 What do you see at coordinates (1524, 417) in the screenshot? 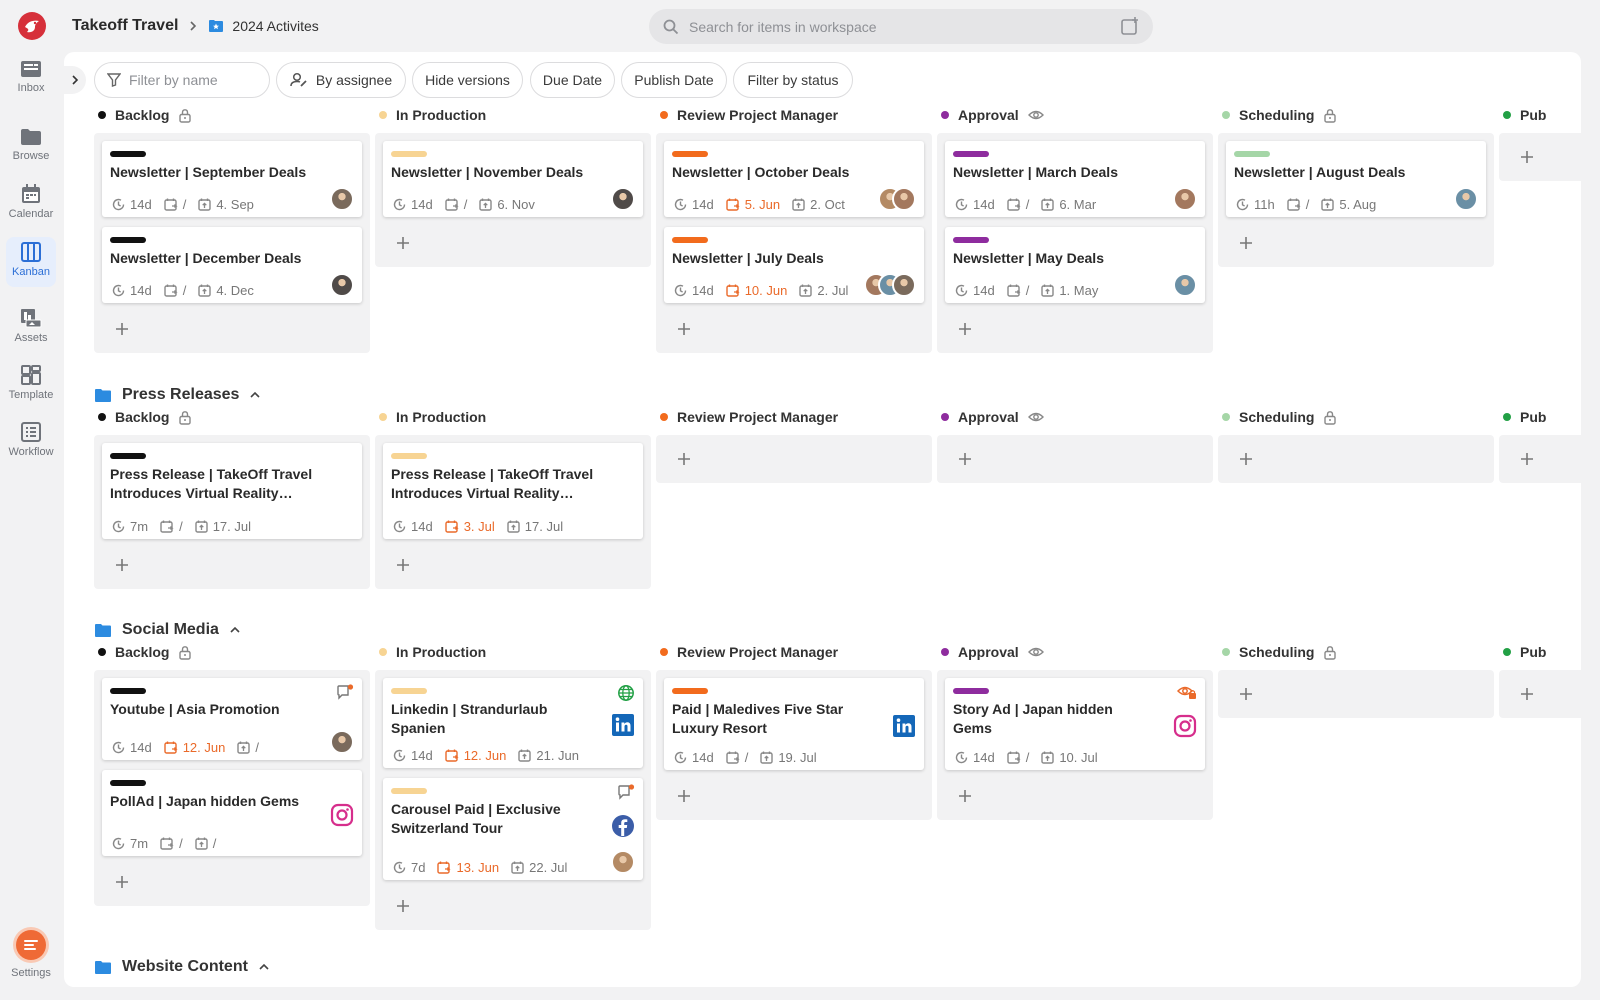
I see `column-header: Pub` at bounding box center [1524, 417].